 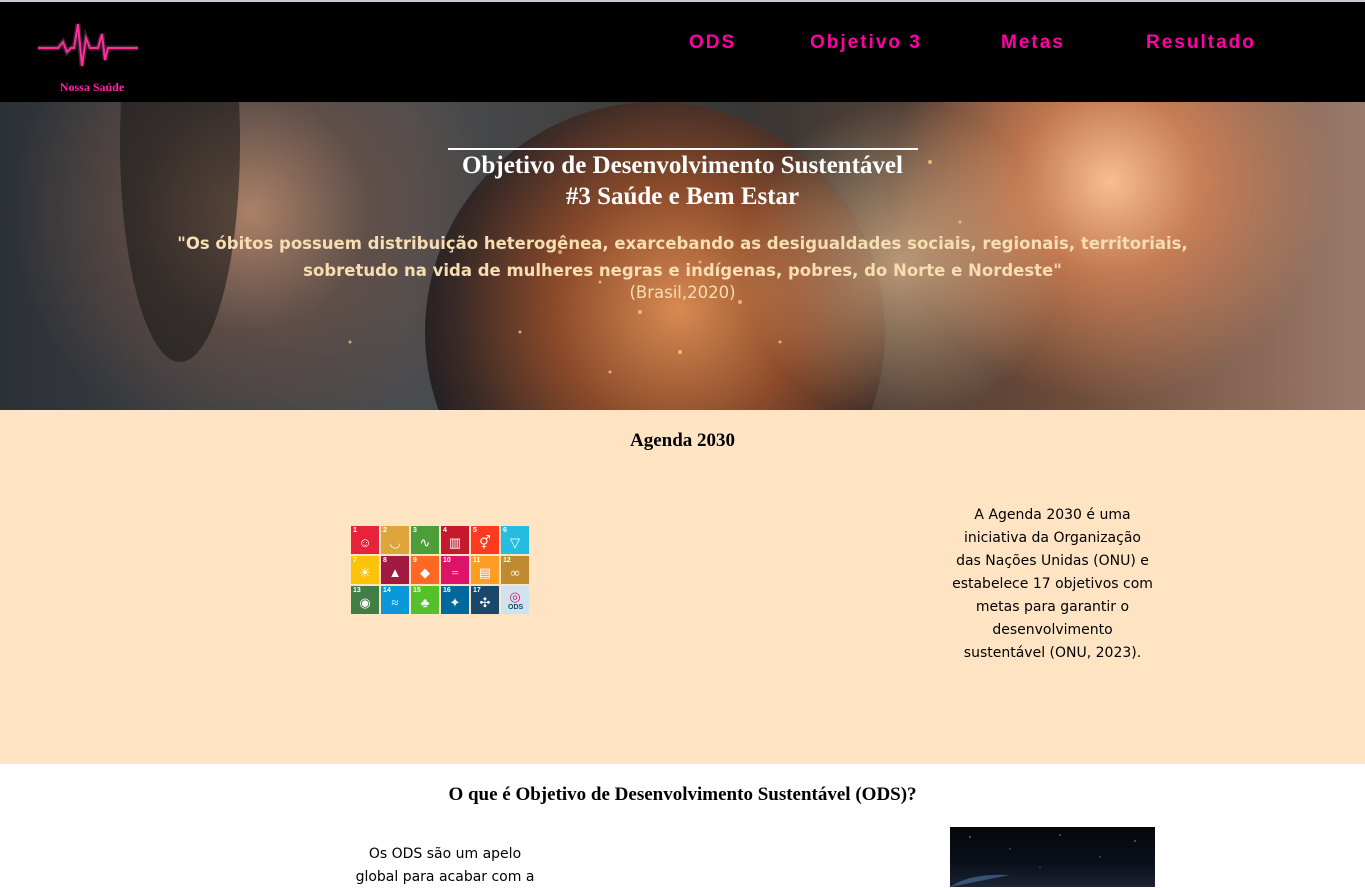 I want to click on dove-icon: ✦, so click(x=455, y=602).